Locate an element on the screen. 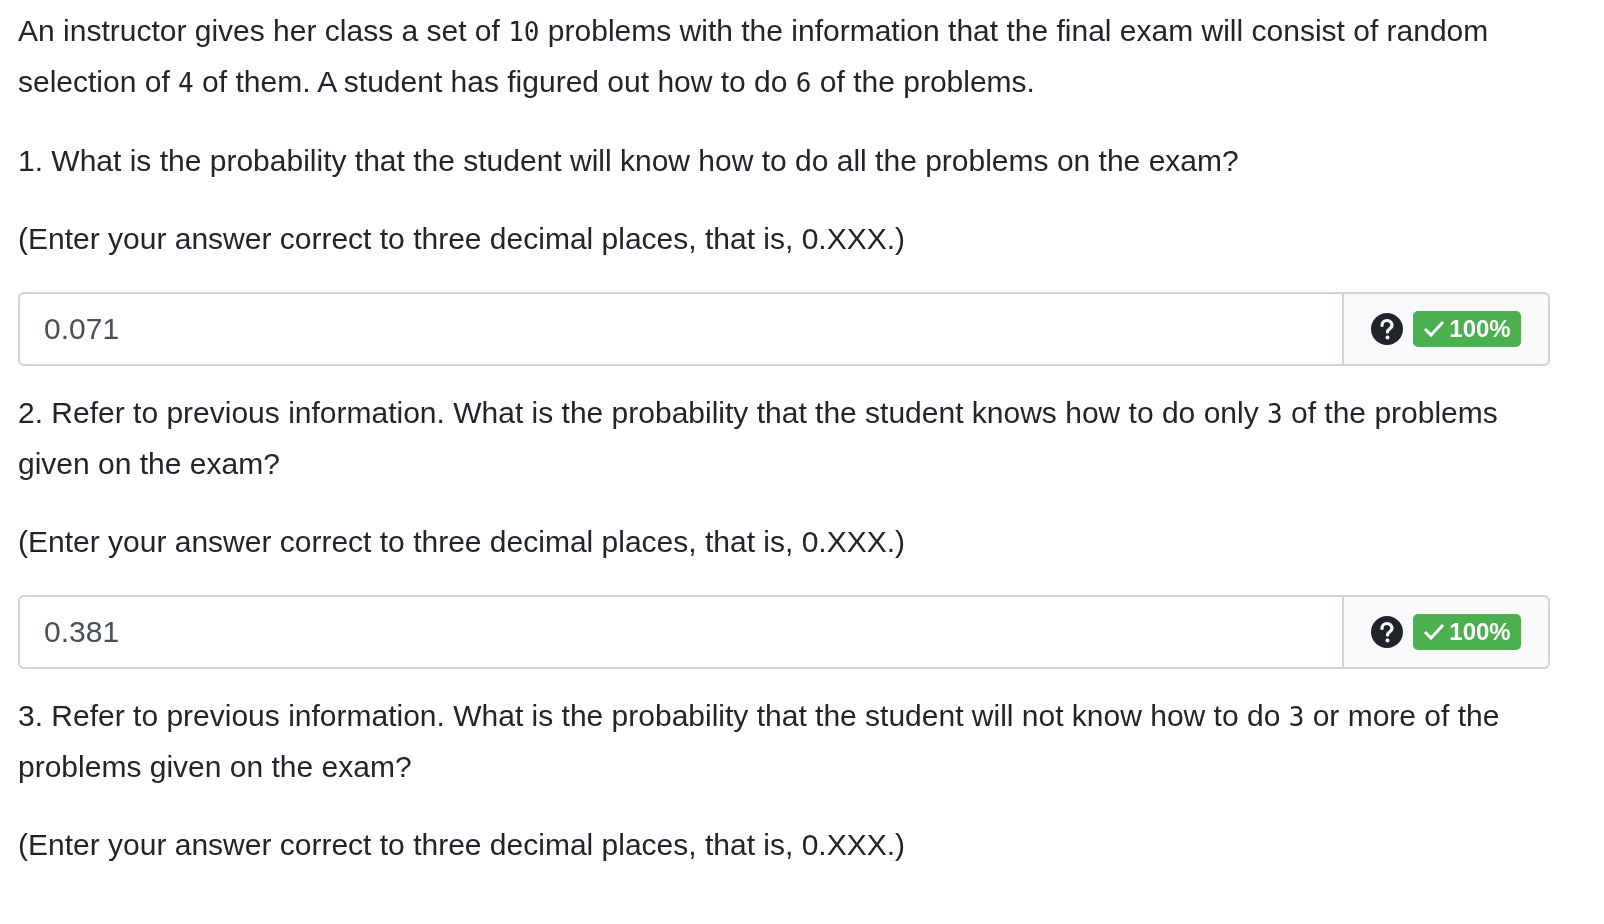 The image size is (1604, 924). question-text: 3. Refer to previous information. What is the probability that the student will not know how to do 3 or more of the problems given on the exam? is located at coordinates (759, 741).